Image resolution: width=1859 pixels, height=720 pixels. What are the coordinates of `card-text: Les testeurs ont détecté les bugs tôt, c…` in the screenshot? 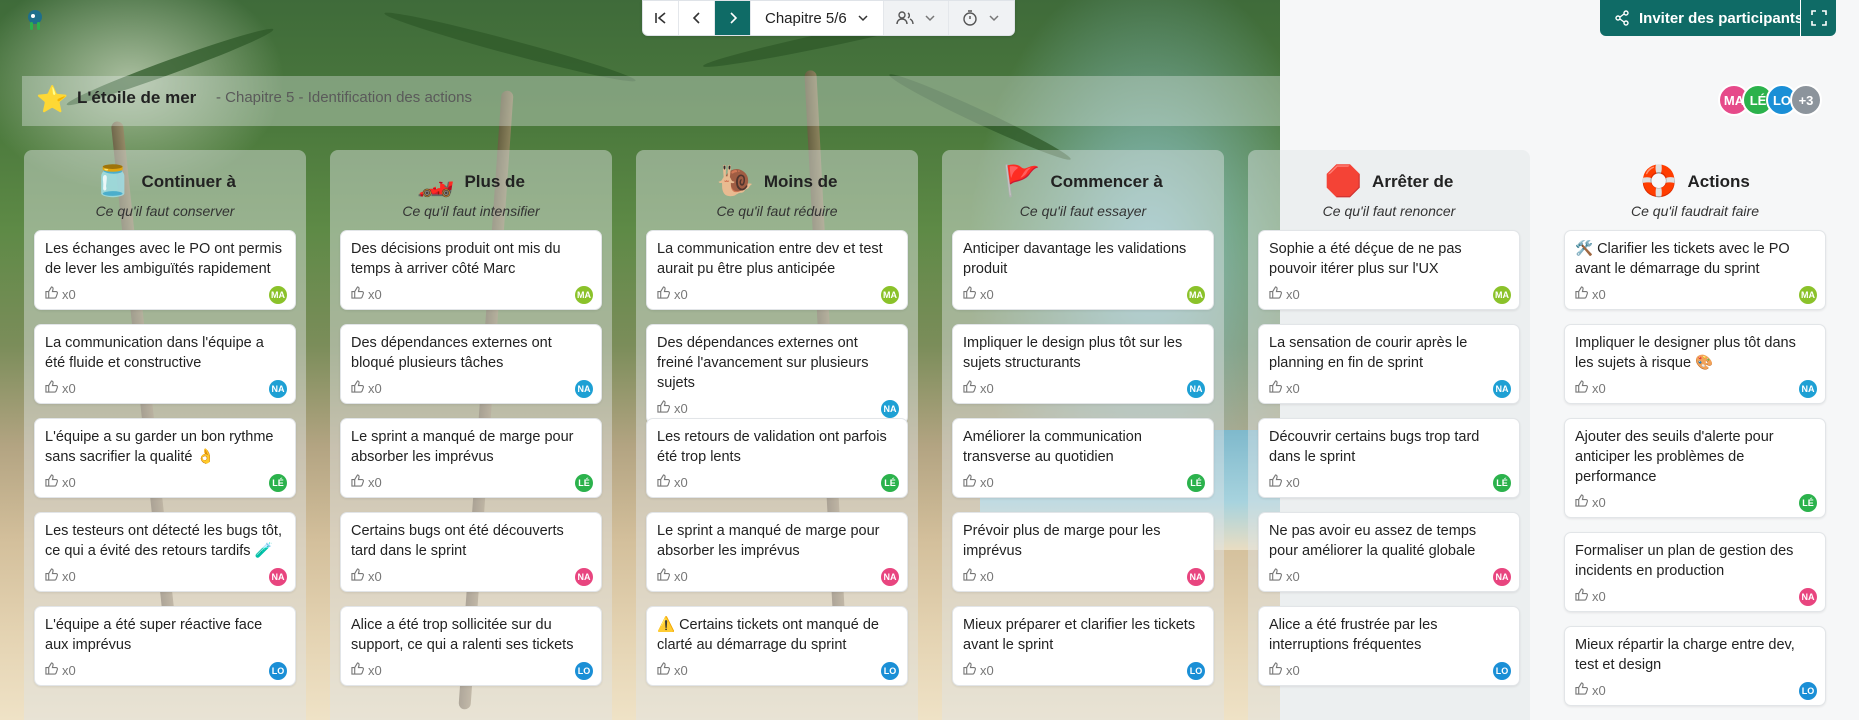 It's located at (163, 541).